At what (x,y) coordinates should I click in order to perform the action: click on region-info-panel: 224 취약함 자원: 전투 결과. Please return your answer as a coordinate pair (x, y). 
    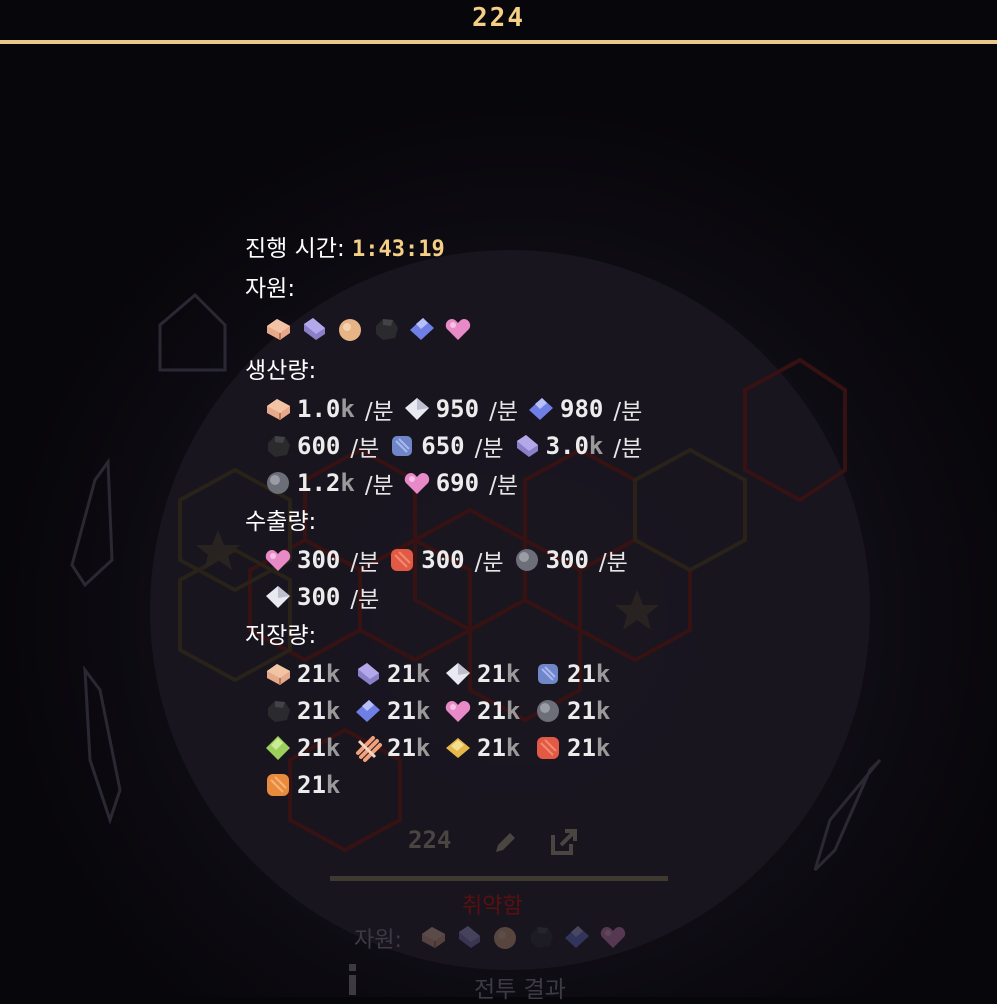
    Looking at the image, I should click on (500, 907).